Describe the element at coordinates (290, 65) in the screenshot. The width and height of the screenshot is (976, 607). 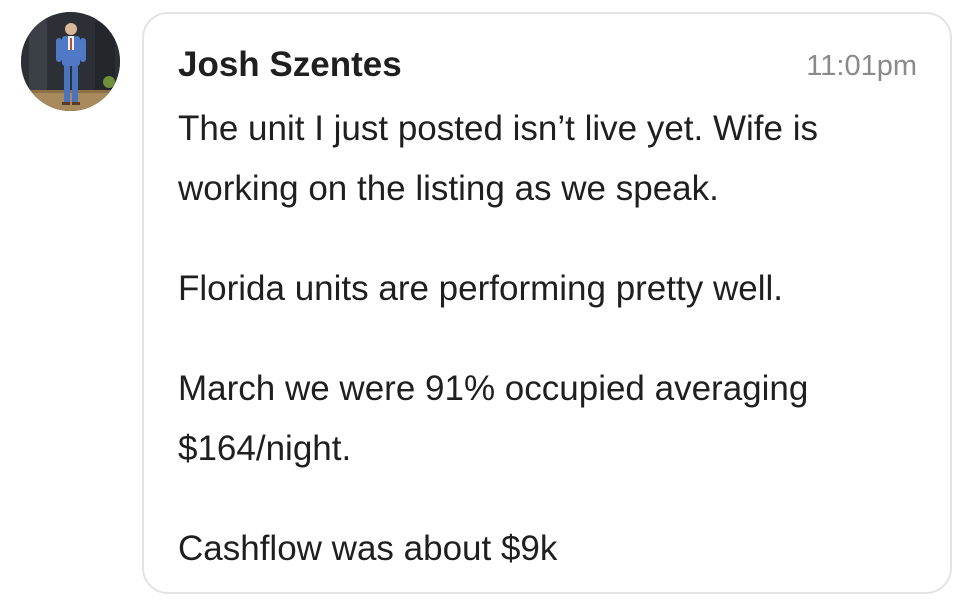
I see `author-name: Josh Szentes` at that location.